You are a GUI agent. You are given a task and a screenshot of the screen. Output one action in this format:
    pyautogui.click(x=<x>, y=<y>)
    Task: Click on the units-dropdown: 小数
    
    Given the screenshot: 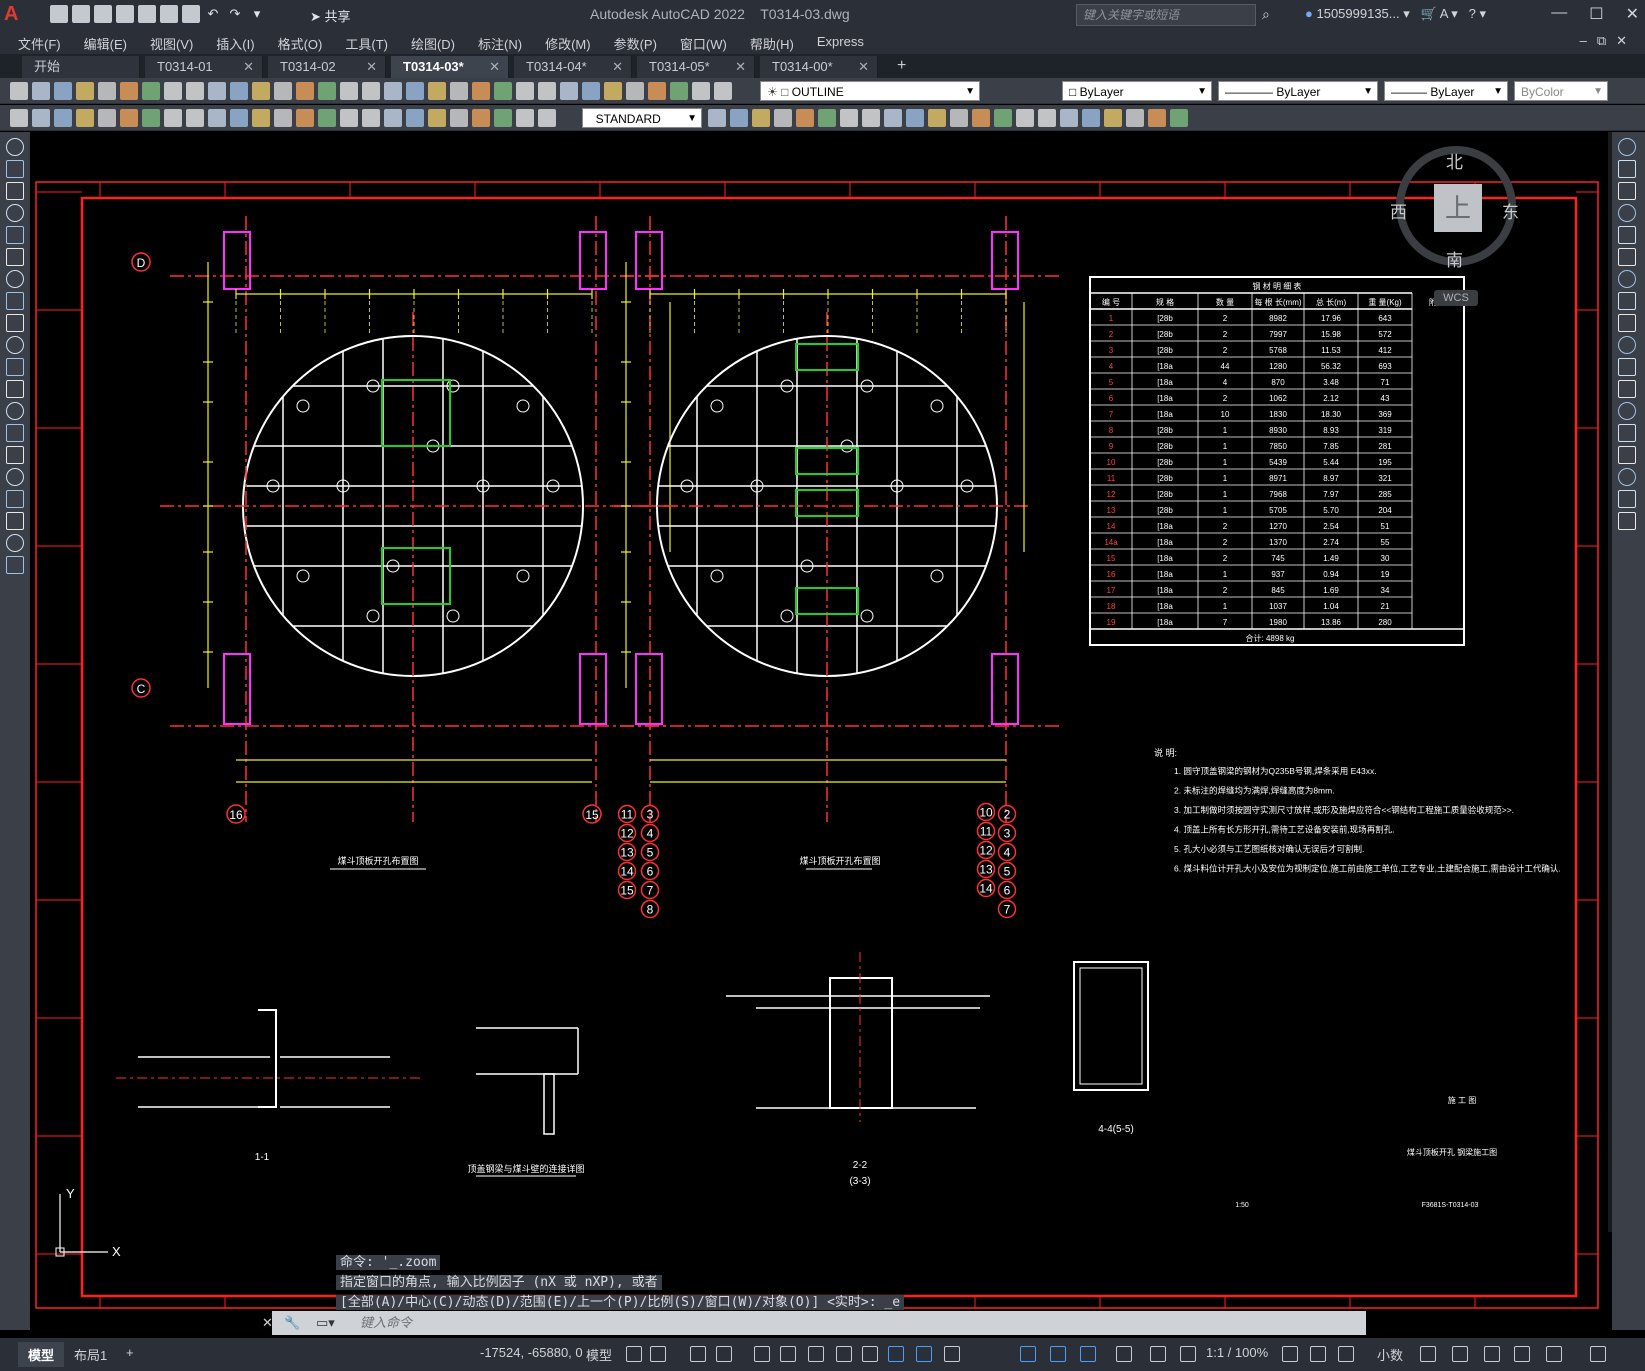 What is the action you would take?
    pyautogui.click(x=1390, y=1354)
    